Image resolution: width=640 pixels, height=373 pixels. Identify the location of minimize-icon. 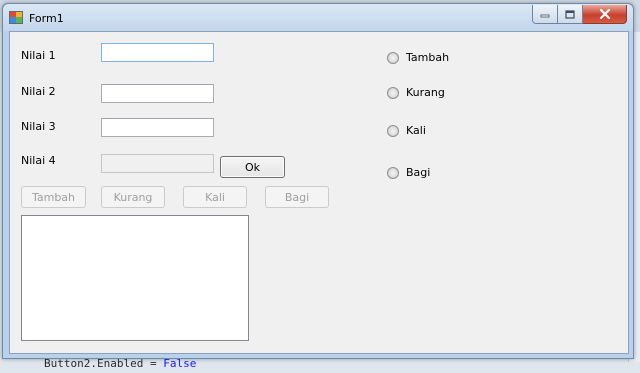
(545, 16).